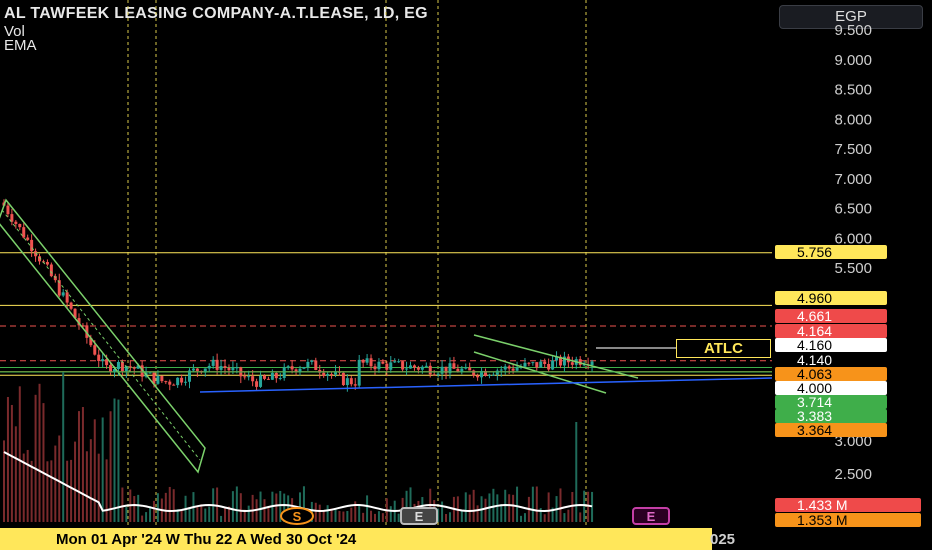  Describe the element at coordinates (651, 516) in the screenshot. I see `event-marker-label: E` at that location.